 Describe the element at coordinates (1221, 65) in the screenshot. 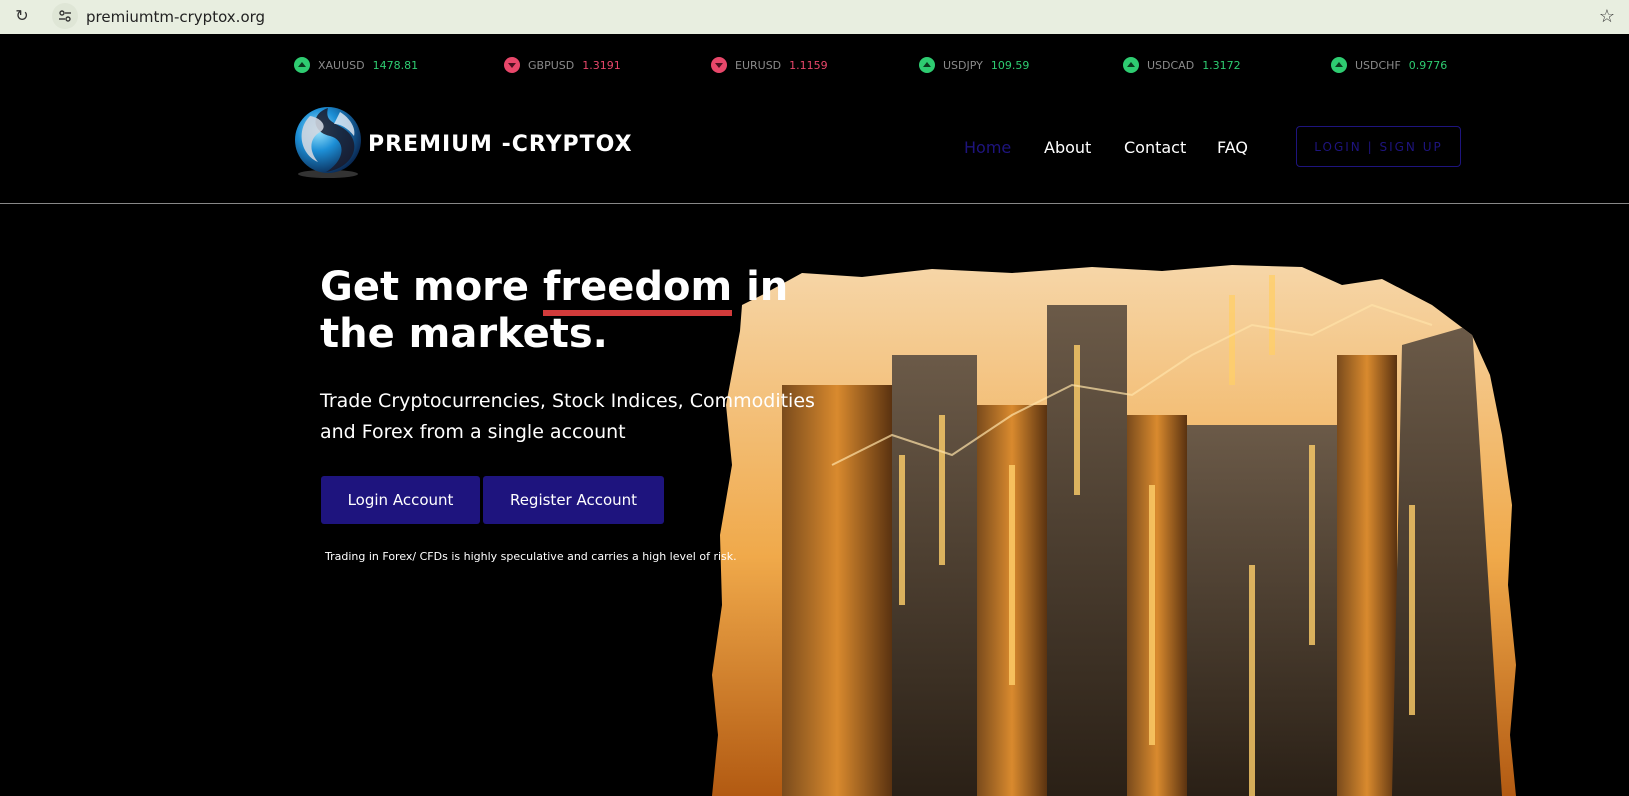

I see `ticker-value: 1.3172` at that location.